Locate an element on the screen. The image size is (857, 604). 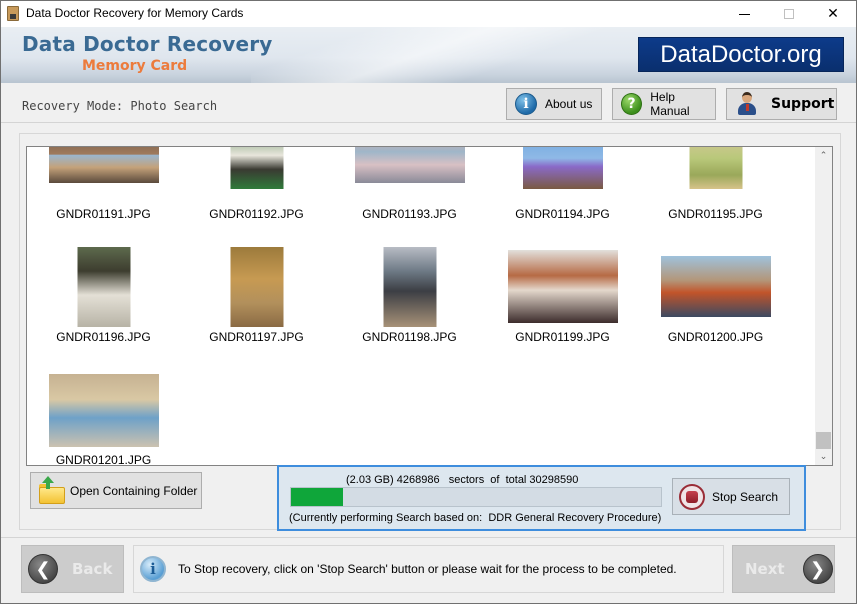
help-manual-label: Help Manual is located at coordinates (670, 104).